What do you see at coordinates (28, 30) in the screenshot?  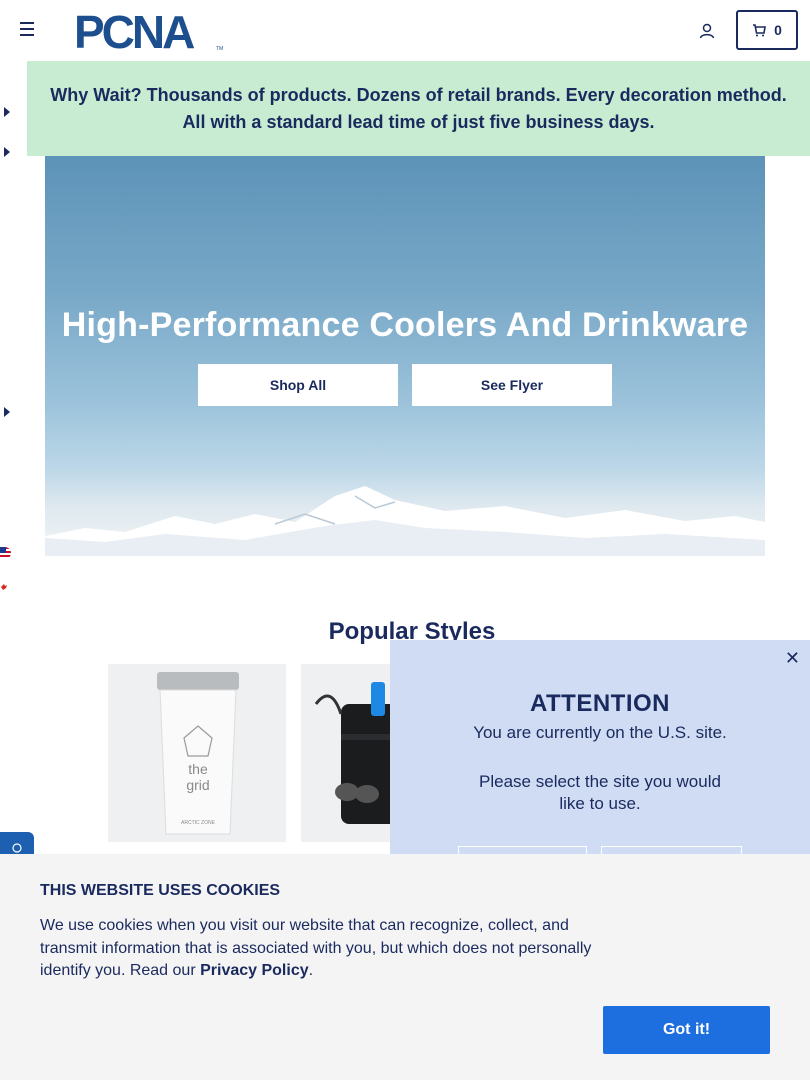 I see `menu-icon` at bounding box center [28, 30].